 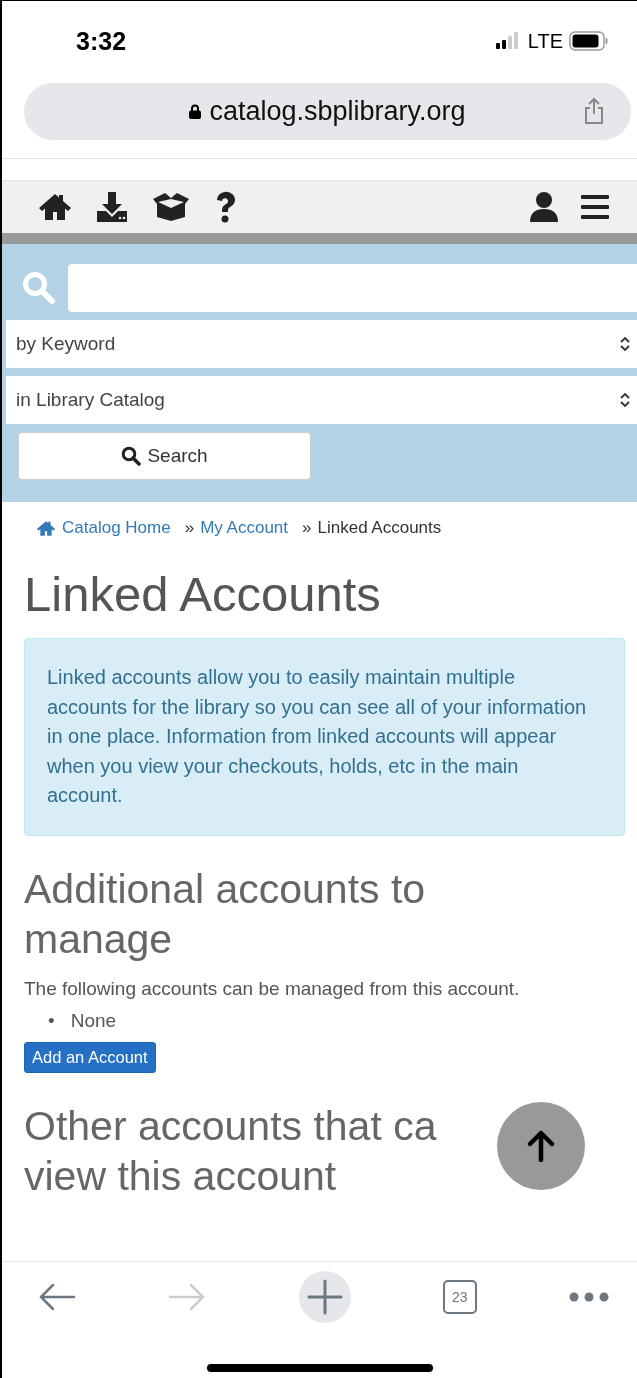 What do you see at coordinates (459, 1297) in the screenshot?
I see `tab-count-button: 23` at bounding box center [459, 1297].